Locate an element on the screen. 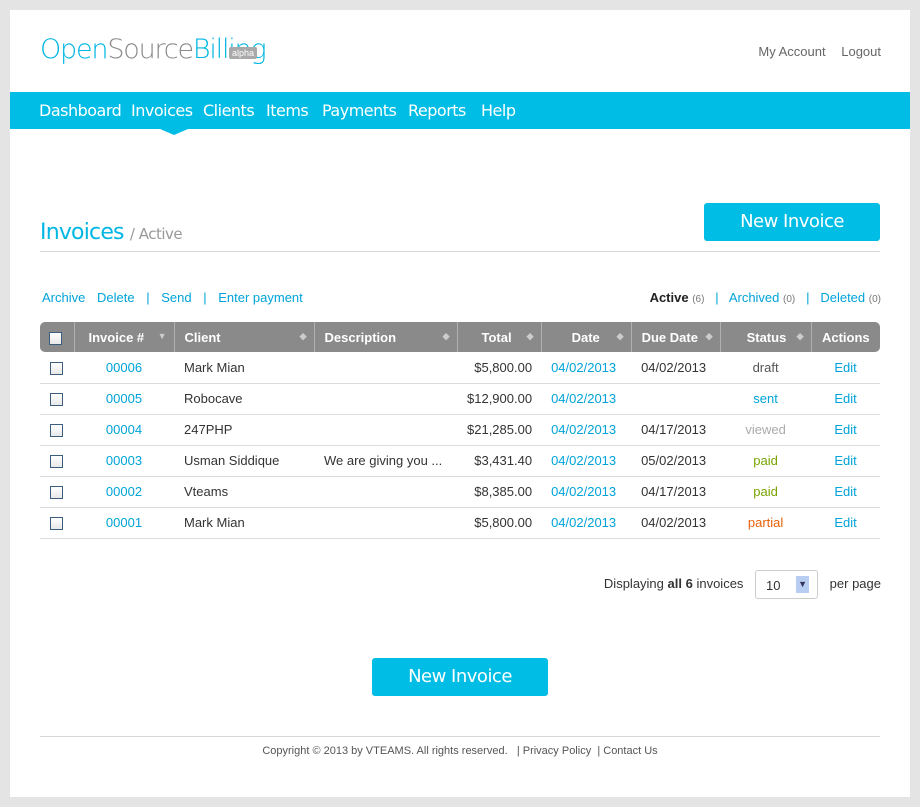 The height and width of the screenshot is (807, 920). nav-dashboard: Dashboard is located at coordinates (80, 110).